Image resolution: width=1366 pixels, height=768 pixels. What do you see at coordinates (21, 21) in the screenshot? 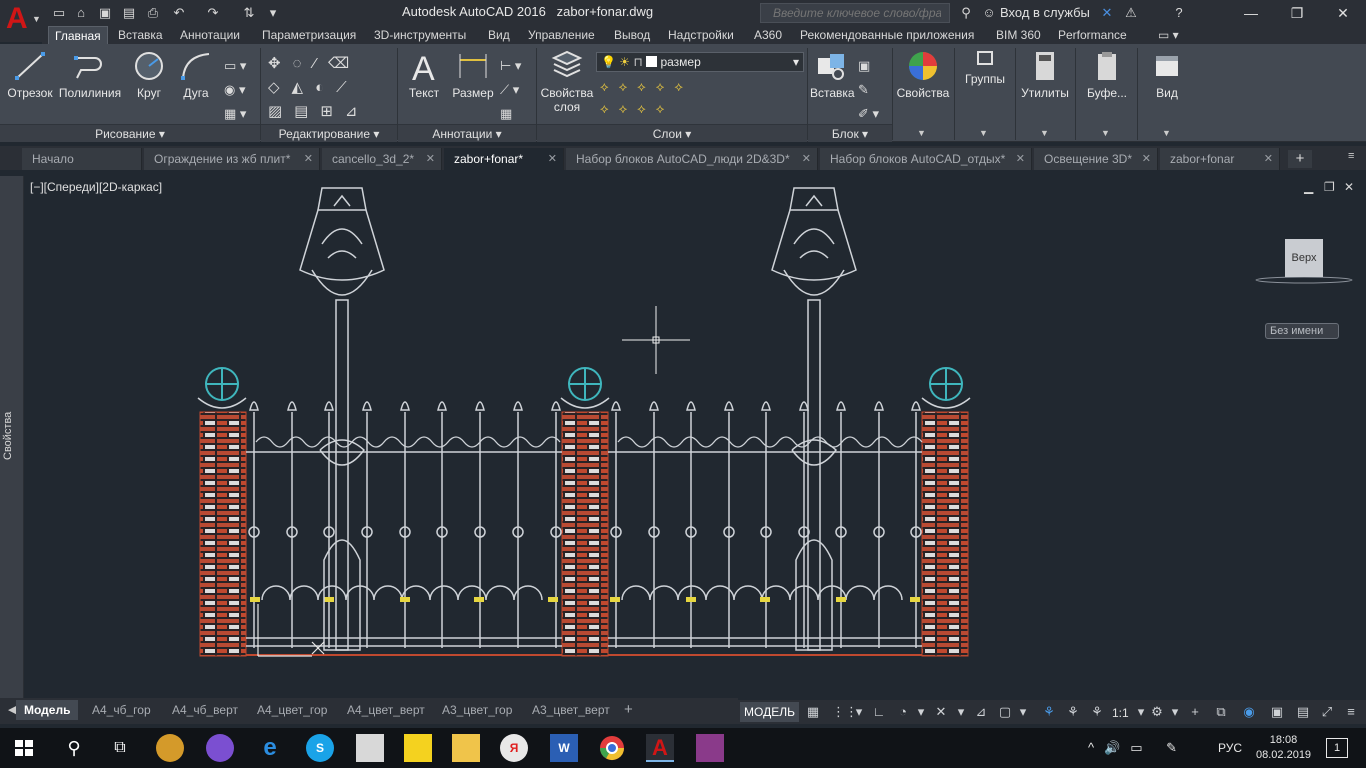
I see `application-menu-button: A ▼` at bounding box center [21, 21].